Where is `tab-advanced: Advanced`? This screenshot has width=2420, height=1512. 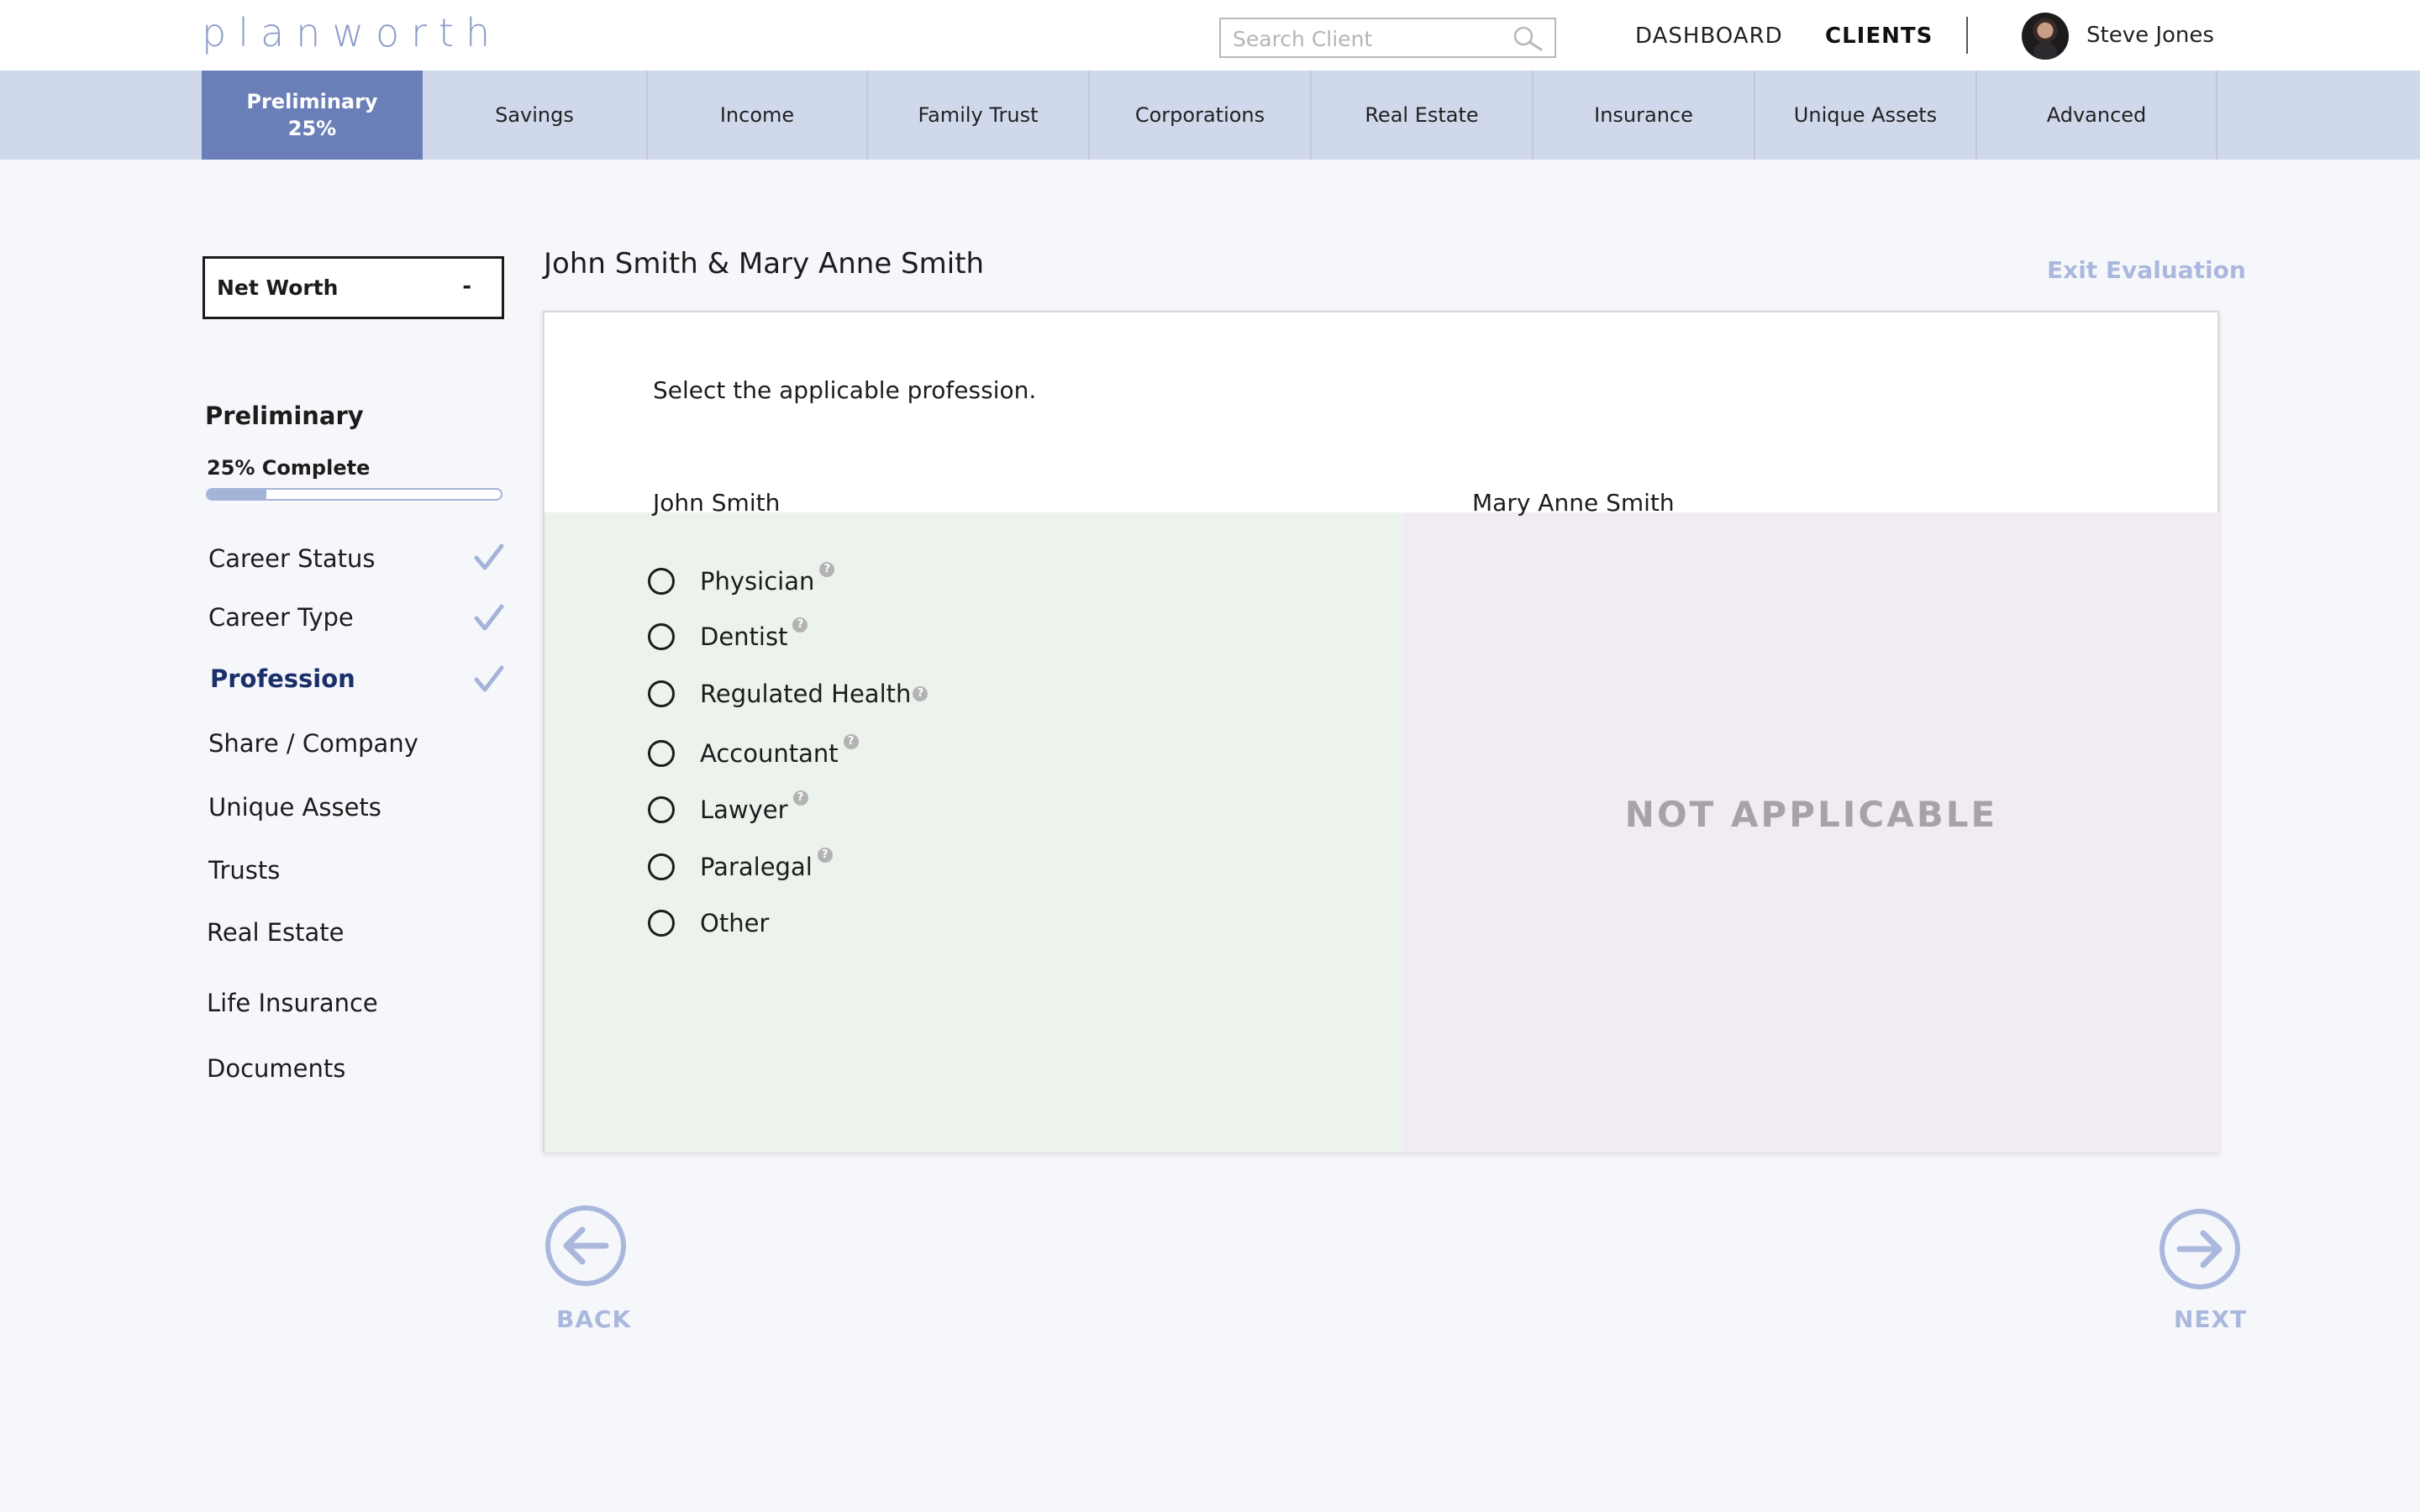
tab-advanced: Advanced is located at coordinates (2096, 115).